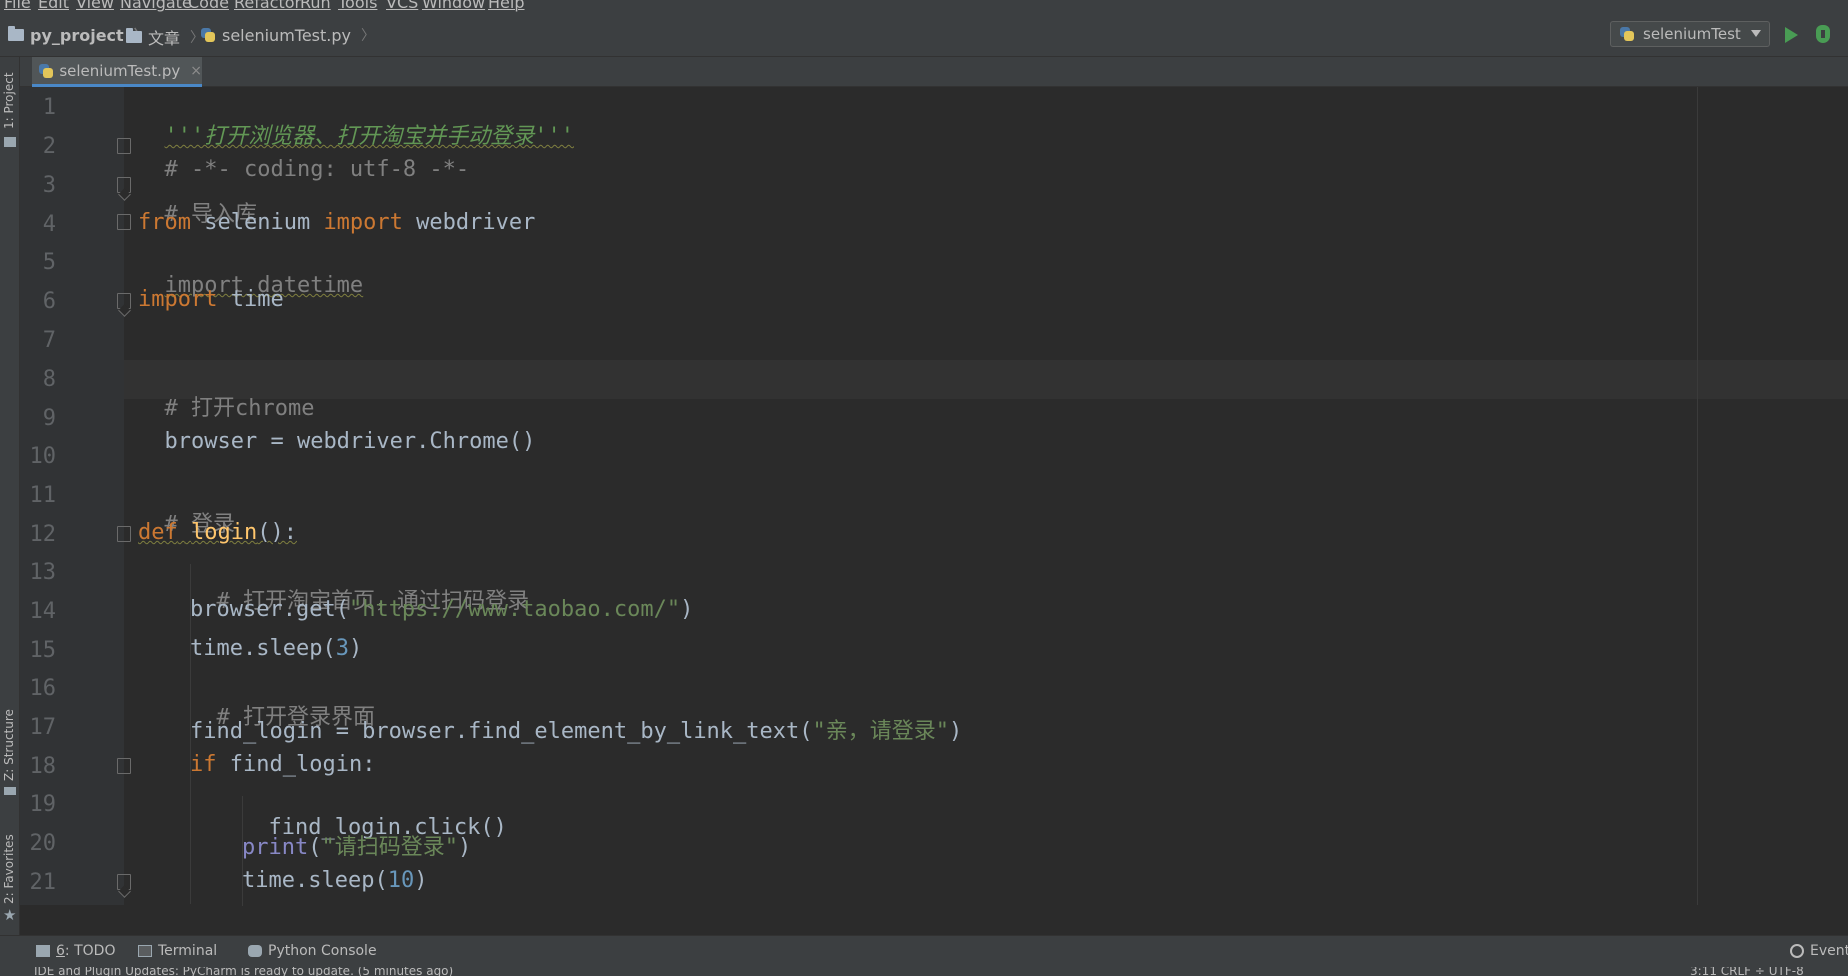 The image size is (1848, 976). Describe the element at coordinates (43, 456) in the screenshot. I see `line-number: 10` at that location.